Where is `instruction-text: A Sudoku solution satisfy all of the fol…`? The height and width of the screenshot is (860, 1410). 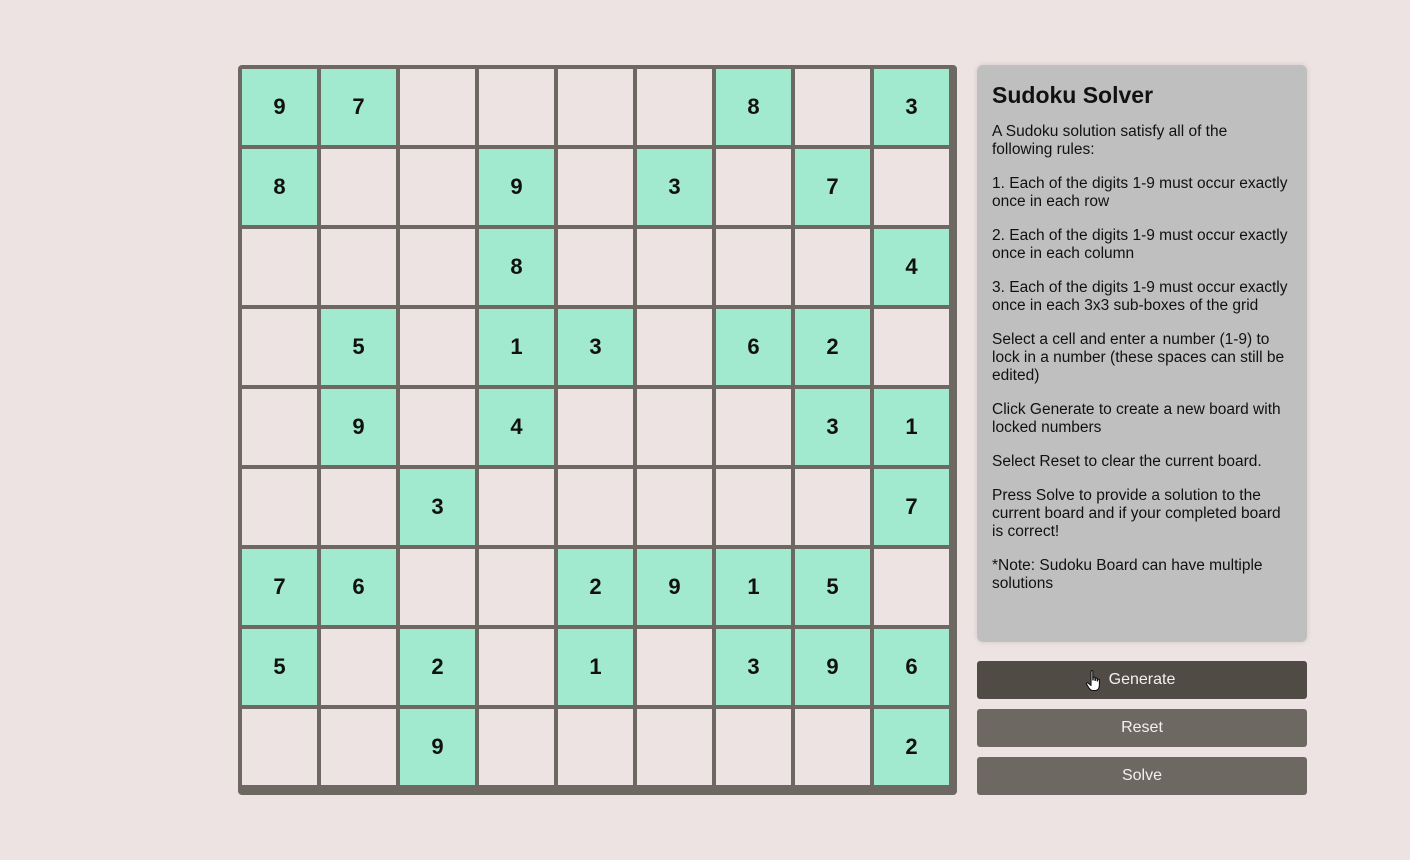
instruction-text: A Sudoku solution satisfy all of the fol… is located at coordinates (1110, 140).